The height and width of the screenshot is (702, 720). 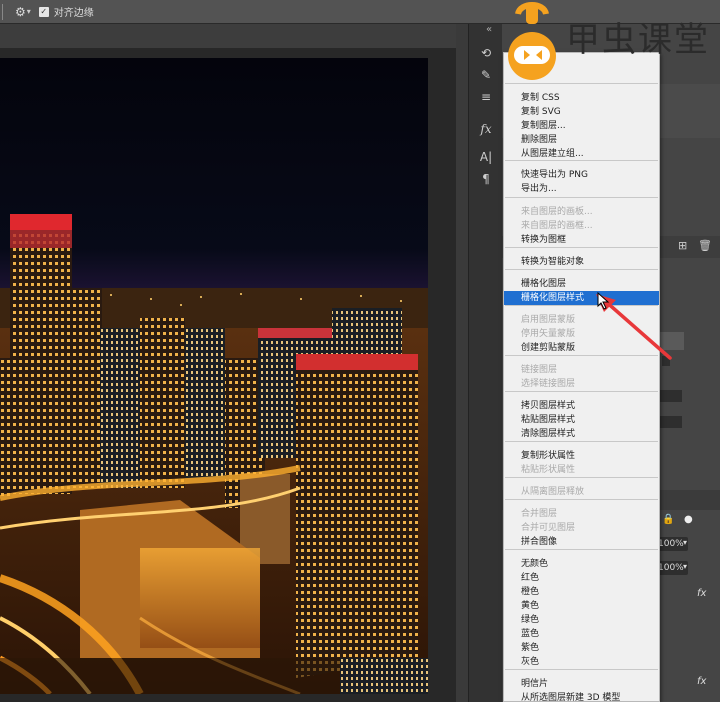 What do you see at coordinates (581, 112) in the screenshot?
I see `menu-item: 复制 SVG` at bounding box center [581, 112].